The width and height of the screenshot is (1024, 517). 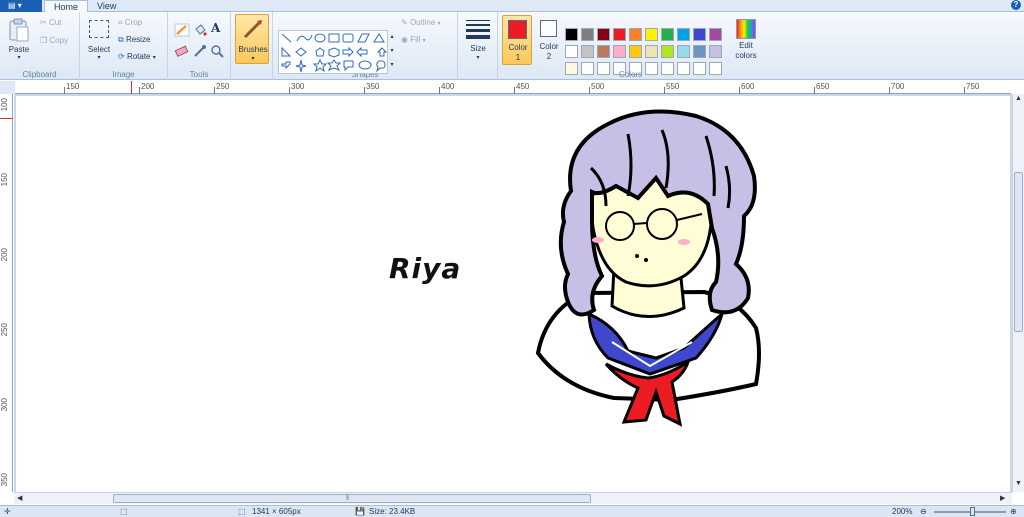 What do you see at coordinates (823, 86) in the screenshot?
I see `ruler-tick-label: 650` at bounding box center [823, 86].